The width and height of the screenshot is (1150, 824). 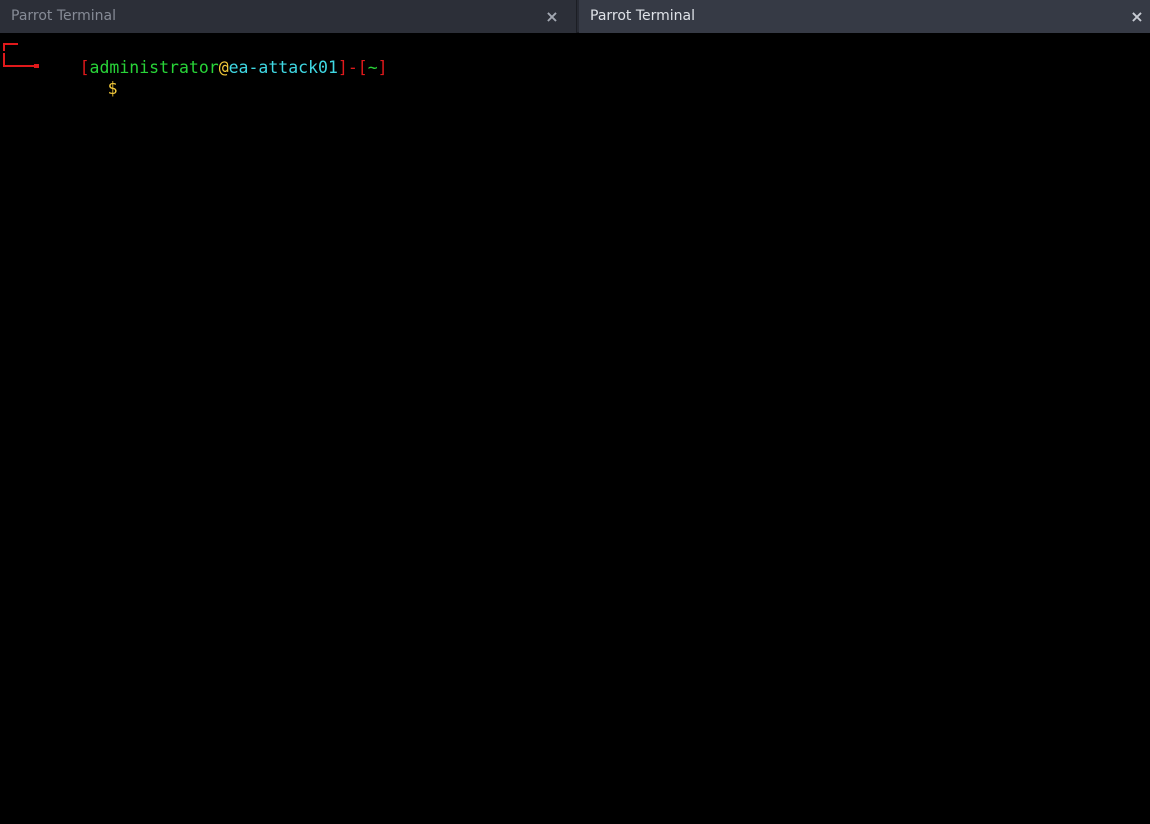 What do you see at coordinates (223, 67) in the screenshot?
I see `prompt-at: @` at bounding box center [223, 67].